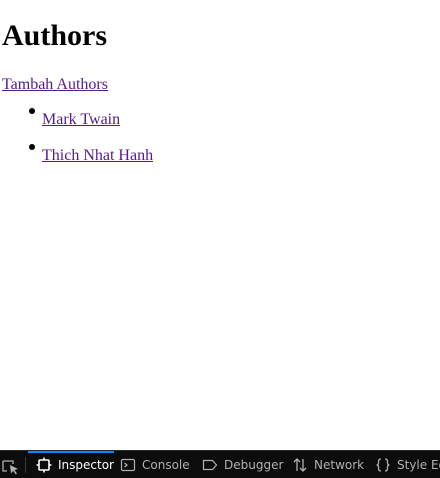  I want to click on tab-inspector: Inspector, so click(71, 463).